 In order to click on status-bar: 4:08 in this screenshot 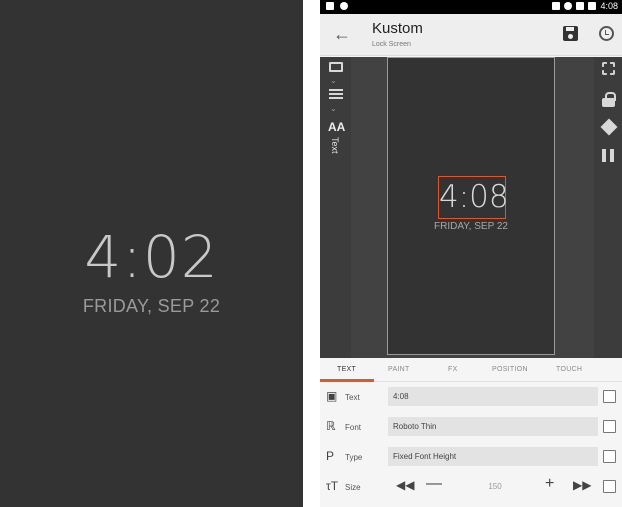, I will do `click(471, 7)`.